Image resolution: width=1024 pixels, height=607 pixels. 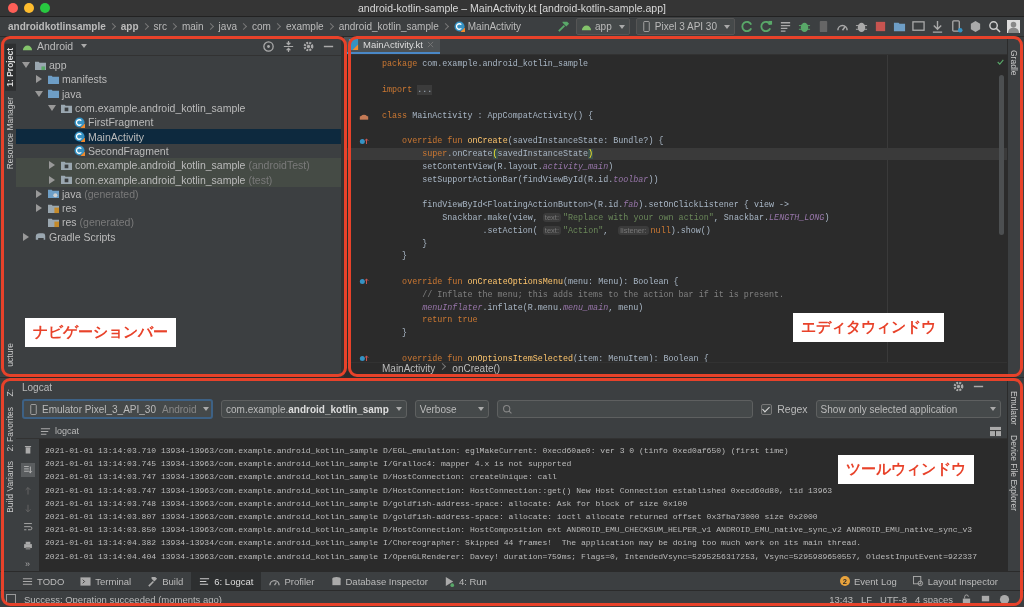 What do you see at coordinates (314, 409) in the screenshot?
I see `process-dropdown: com.example.android_kotlin_samp` at bounding box center [314, 409].